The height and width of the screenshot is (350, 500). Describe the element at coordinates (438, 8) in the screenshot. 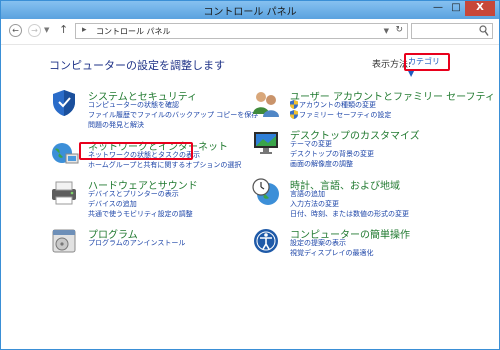

I see `minimize-button: —` at that location.